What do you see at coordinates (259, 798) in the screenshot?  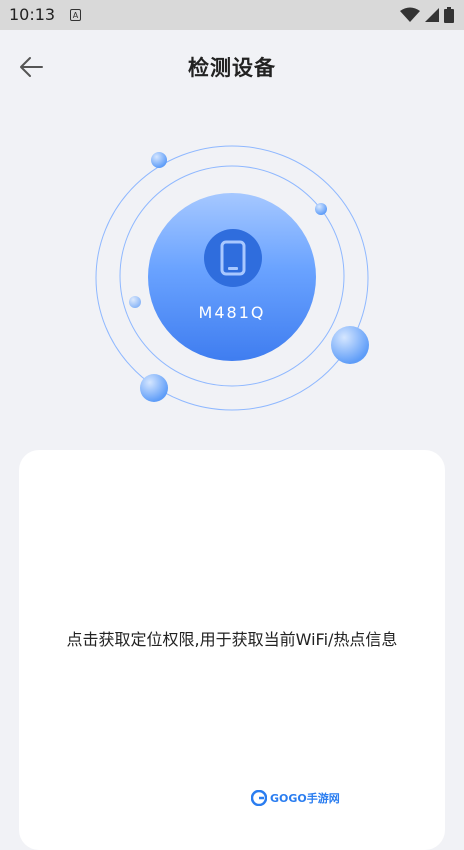 I see `watermark-logo-icon` at bounding box center [259, 798].